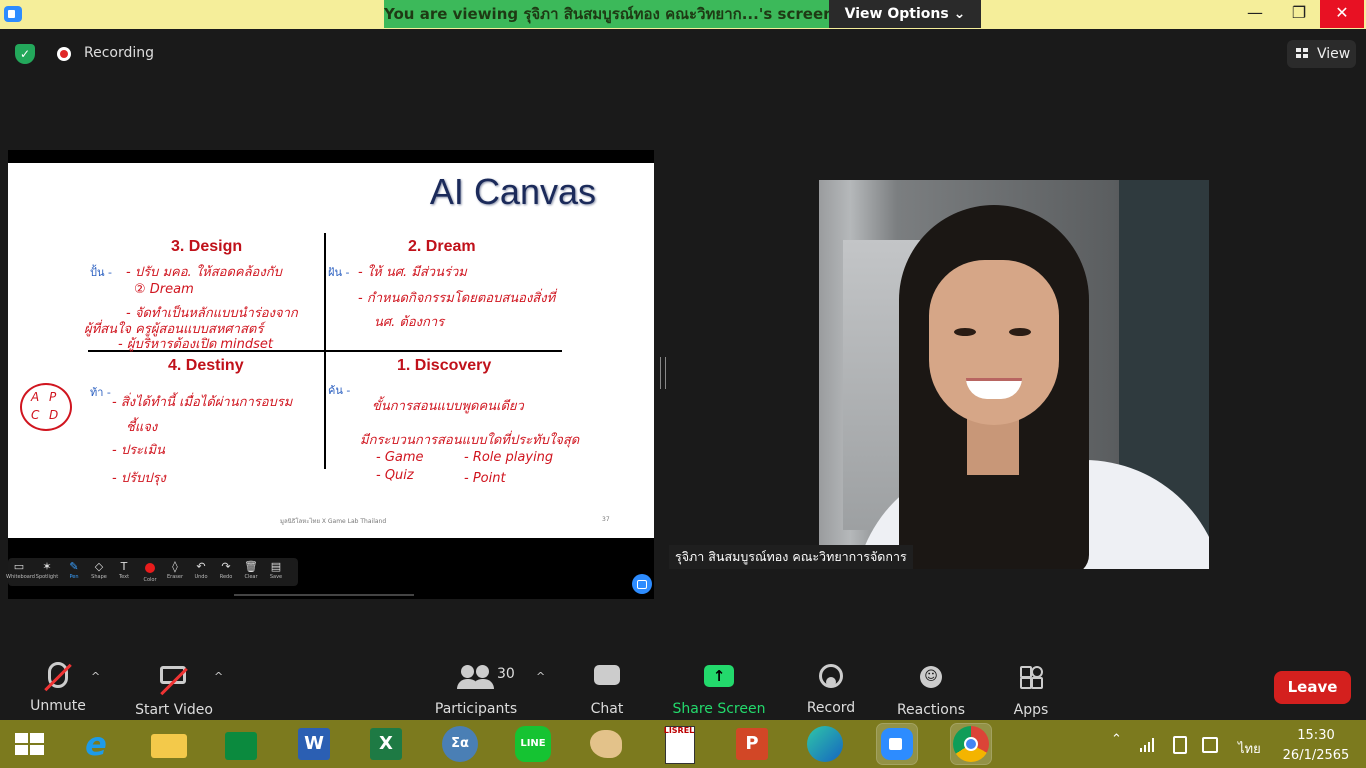  I want to click on zoom-taskbar-icon, so click(897, 744).